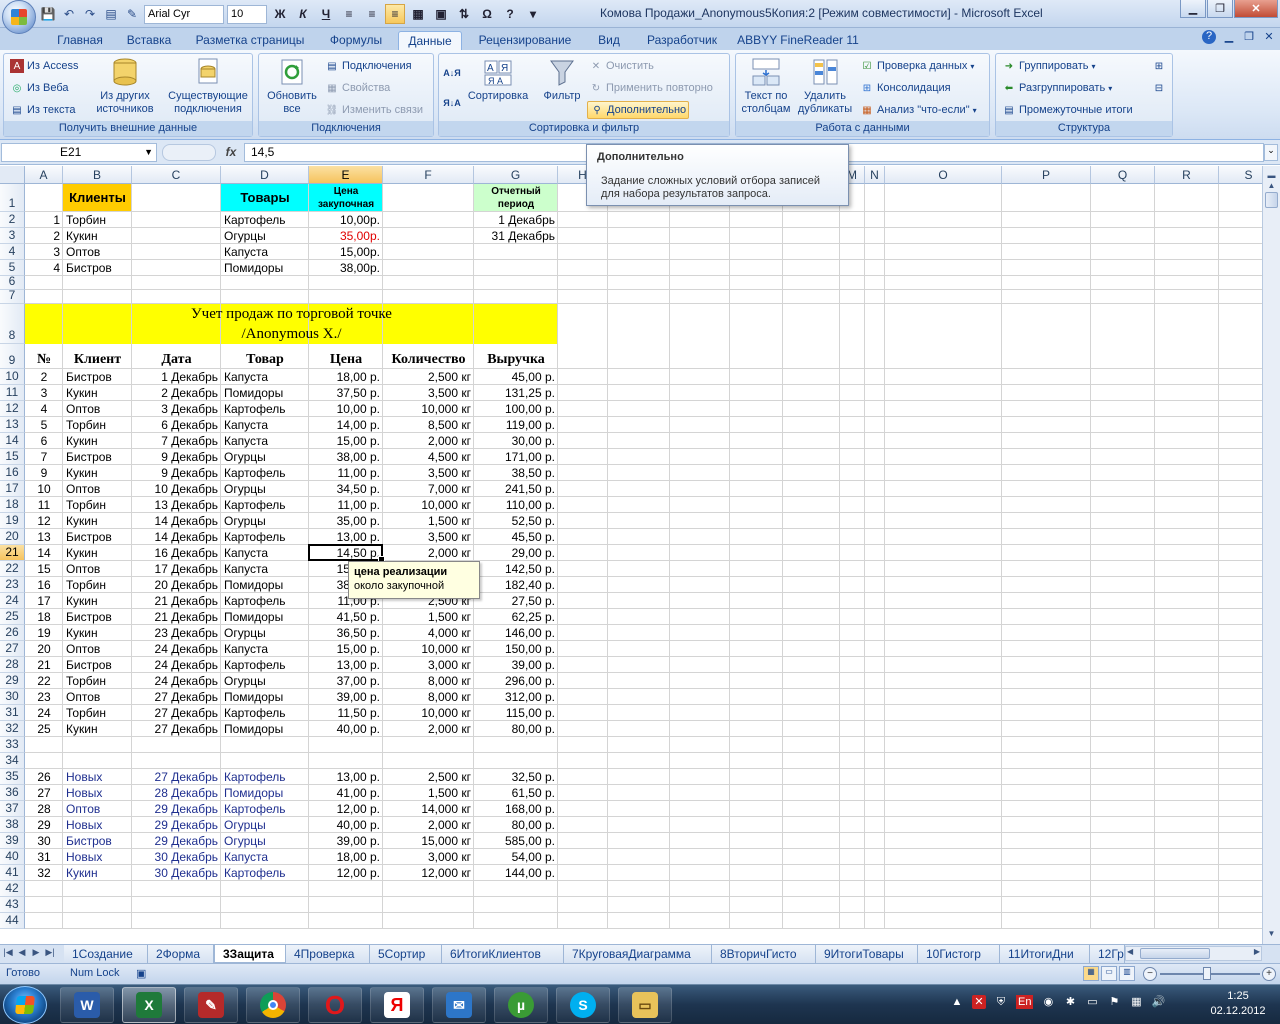 This screenshot has width=1280, height=1024. Describe the element at coordinates (44, 793) in the screenshot. I see `sales-cell: 27` at that location.